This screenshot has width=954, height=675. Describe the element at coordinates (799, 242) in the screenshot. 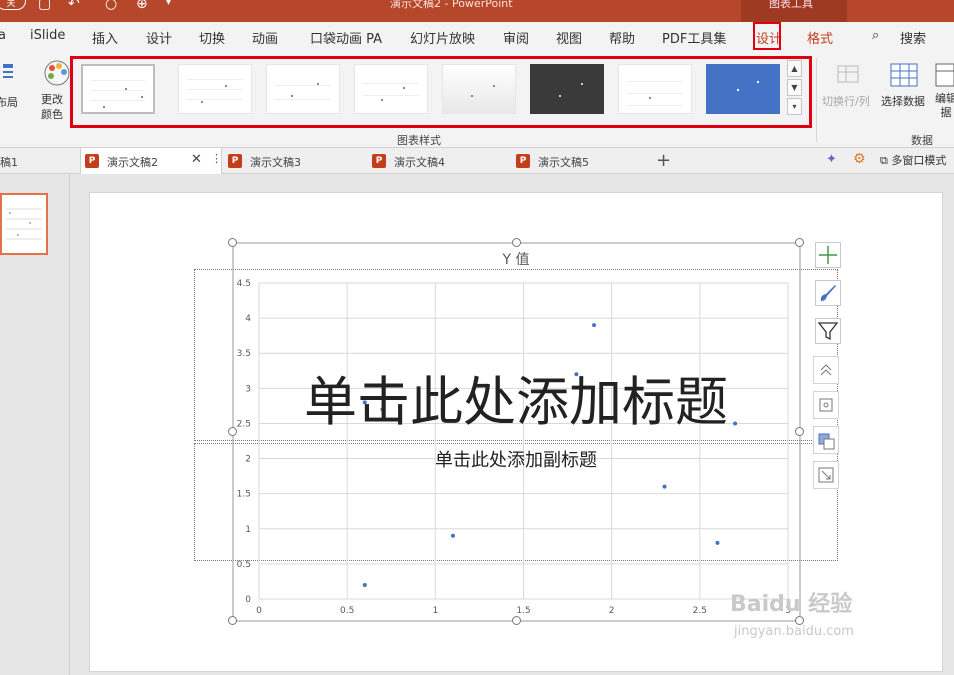

I see `resize-handle-tr` at that location.